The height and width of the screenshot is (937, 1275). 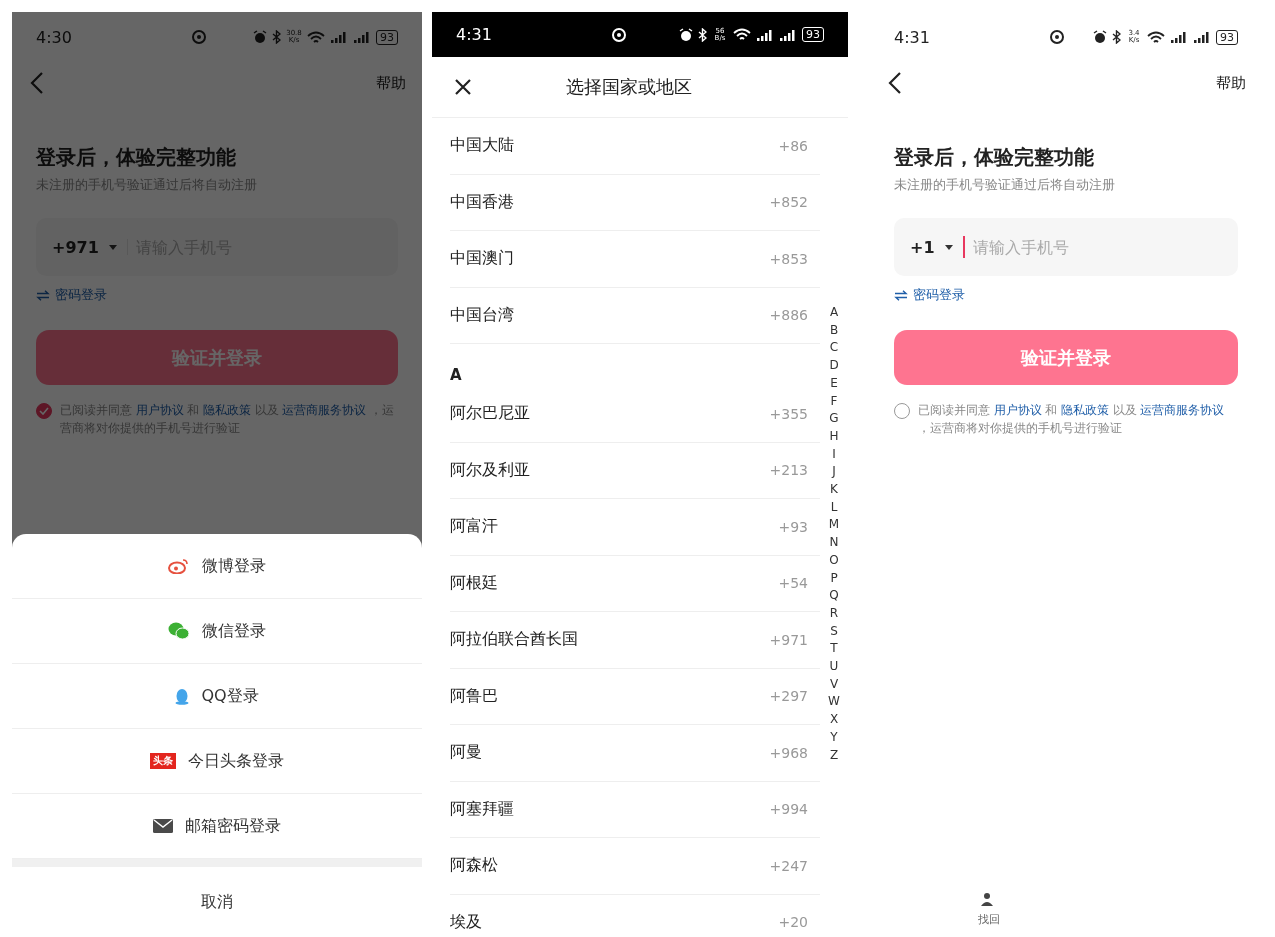 I want to click on index-letter: Q, so click(x=834, y=596).